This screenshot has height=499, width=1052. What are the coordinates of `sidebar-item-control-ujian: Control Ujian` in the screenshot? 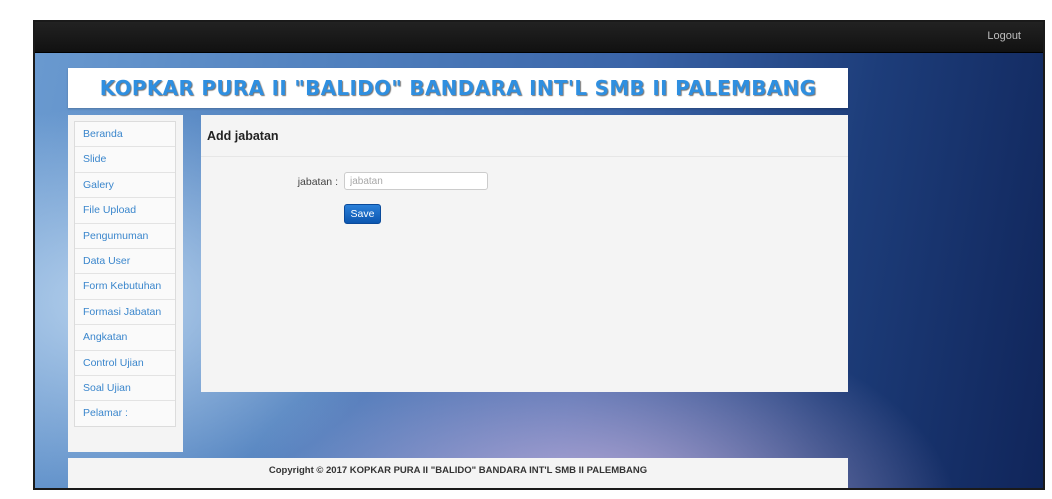 It's located at (125, 363).